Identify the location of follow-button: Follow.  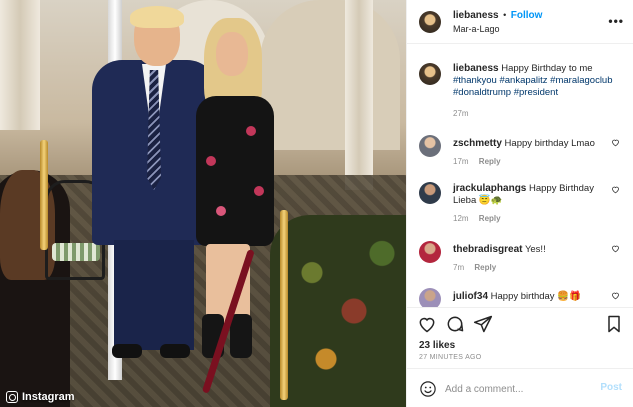
(527, 15).